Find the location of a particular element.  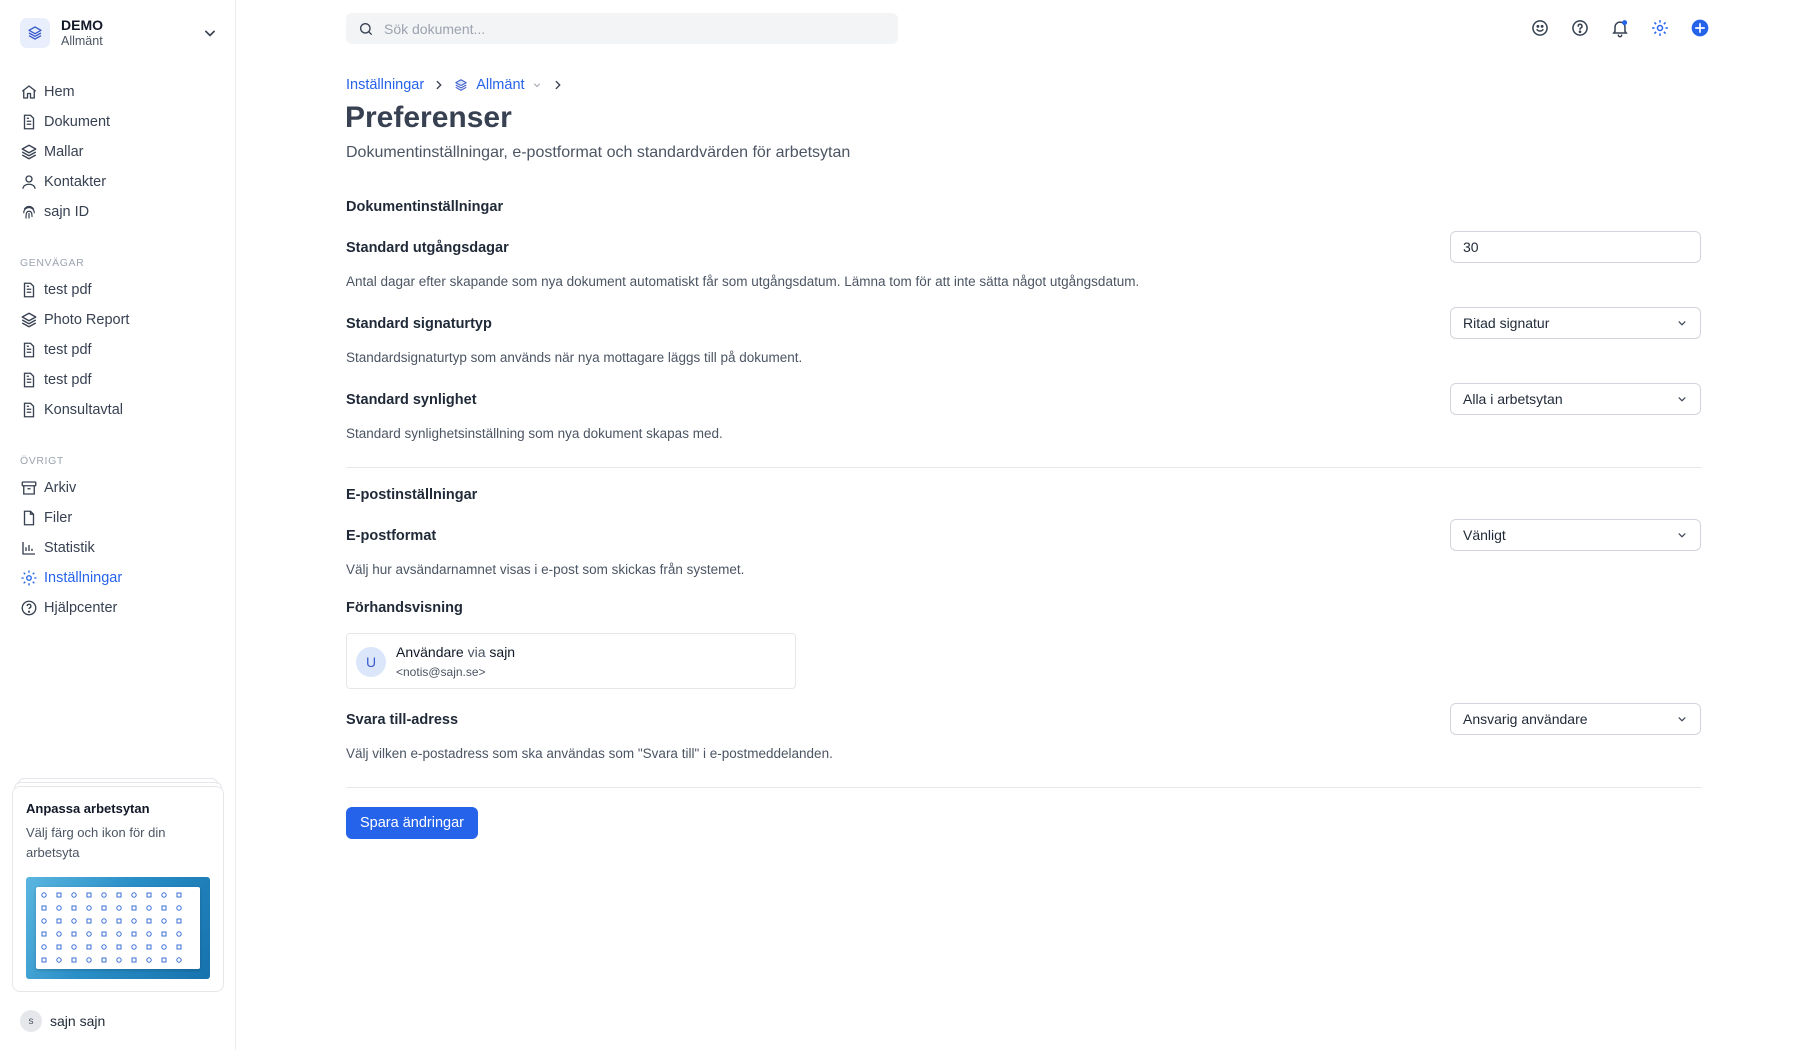

nav-label: Arkiv is located at coordinates (60, 488).